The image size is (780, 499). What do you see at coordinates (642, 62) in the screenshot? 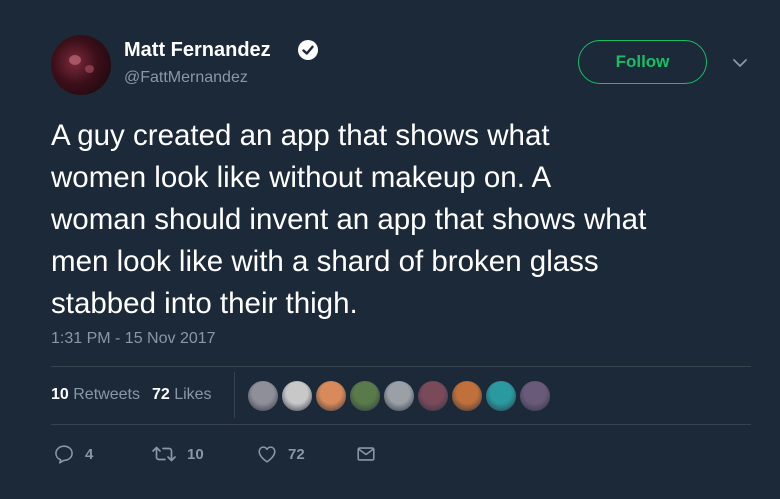
I see `follow-button: Follow` at bounding box center [642, 62].